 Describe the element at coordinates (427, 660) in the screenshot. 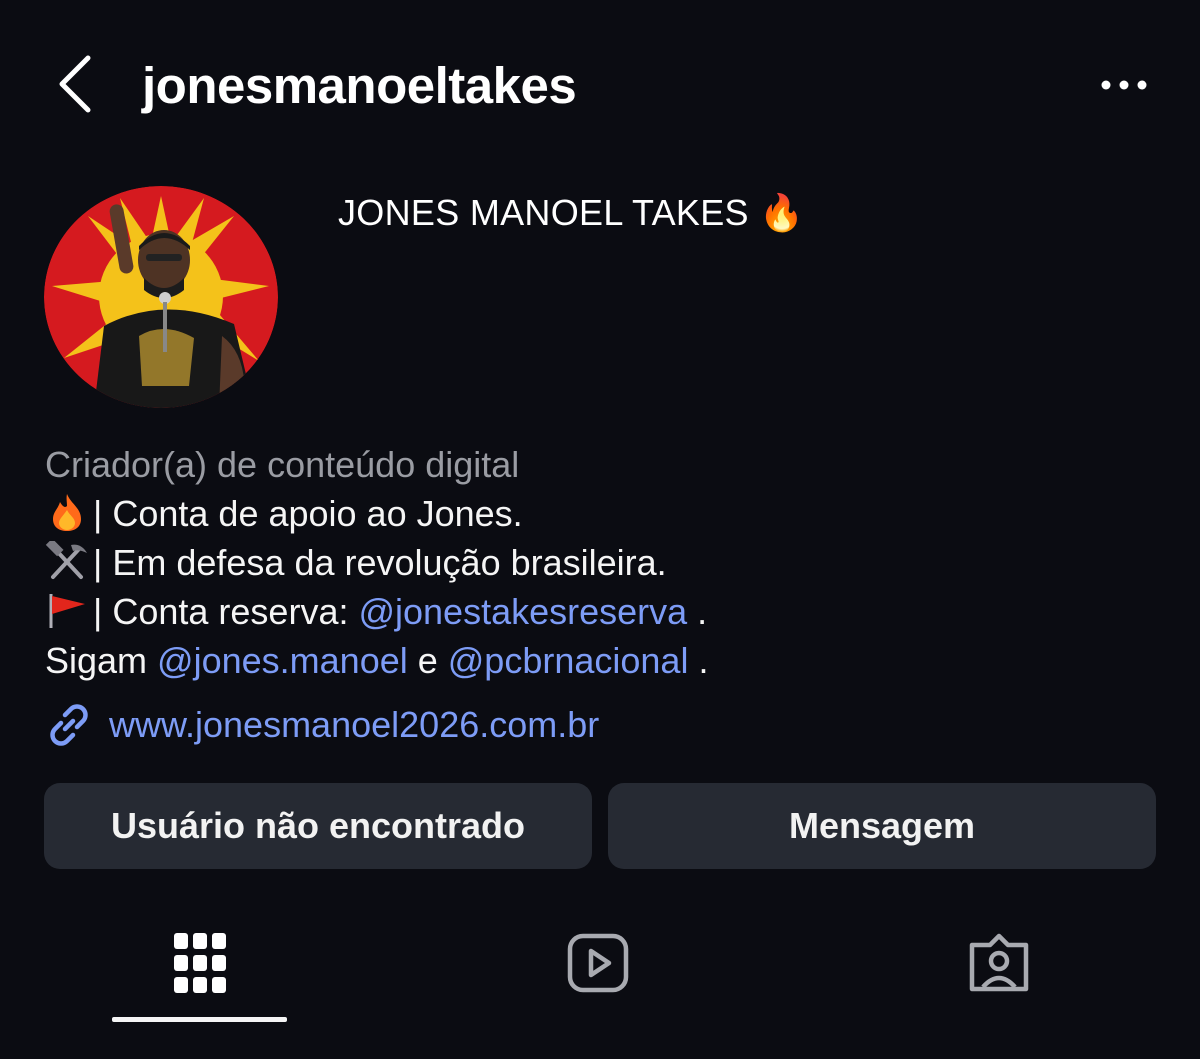

I see `bio-text: e` at that location.